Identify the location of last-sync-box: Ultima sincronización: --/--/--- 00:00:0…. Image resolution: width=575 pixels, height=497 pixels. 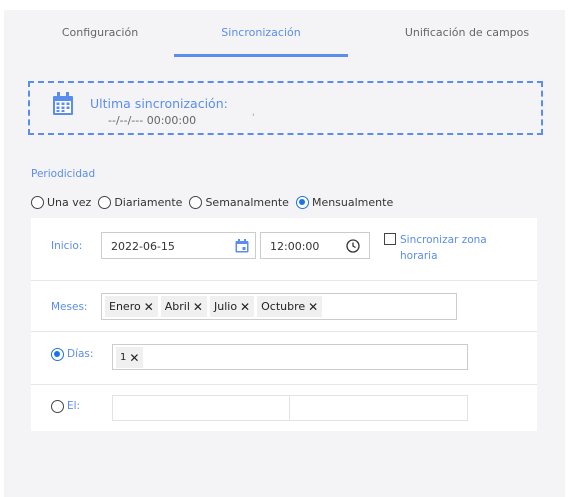
(285, 108).